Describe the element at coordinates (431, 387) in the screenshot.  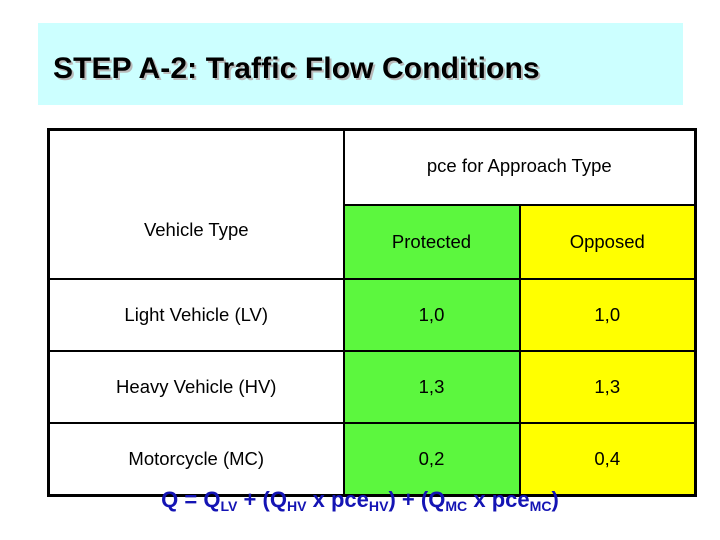
I see `cell-protected-value: 1,3` at that location.